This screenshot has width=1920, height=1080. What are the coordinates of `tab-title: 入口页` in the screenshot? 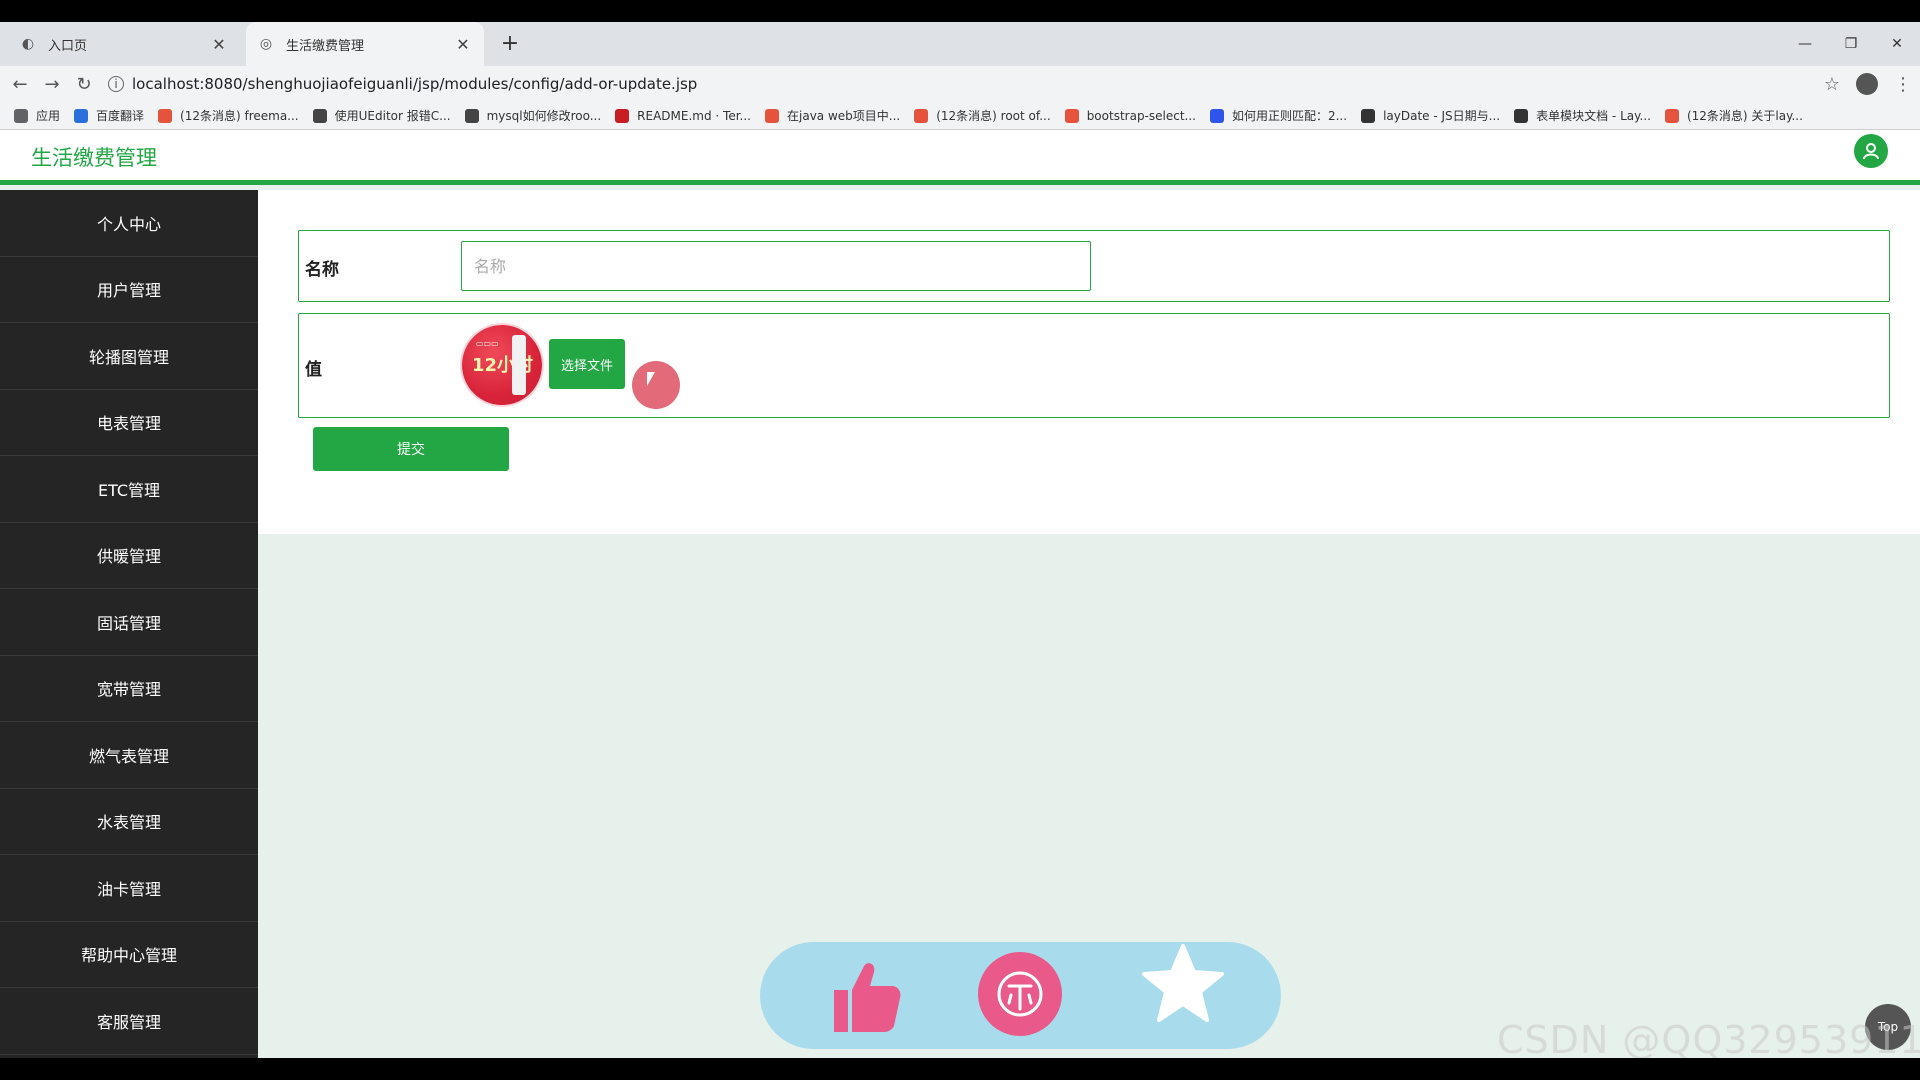 It's located at (68, 46).